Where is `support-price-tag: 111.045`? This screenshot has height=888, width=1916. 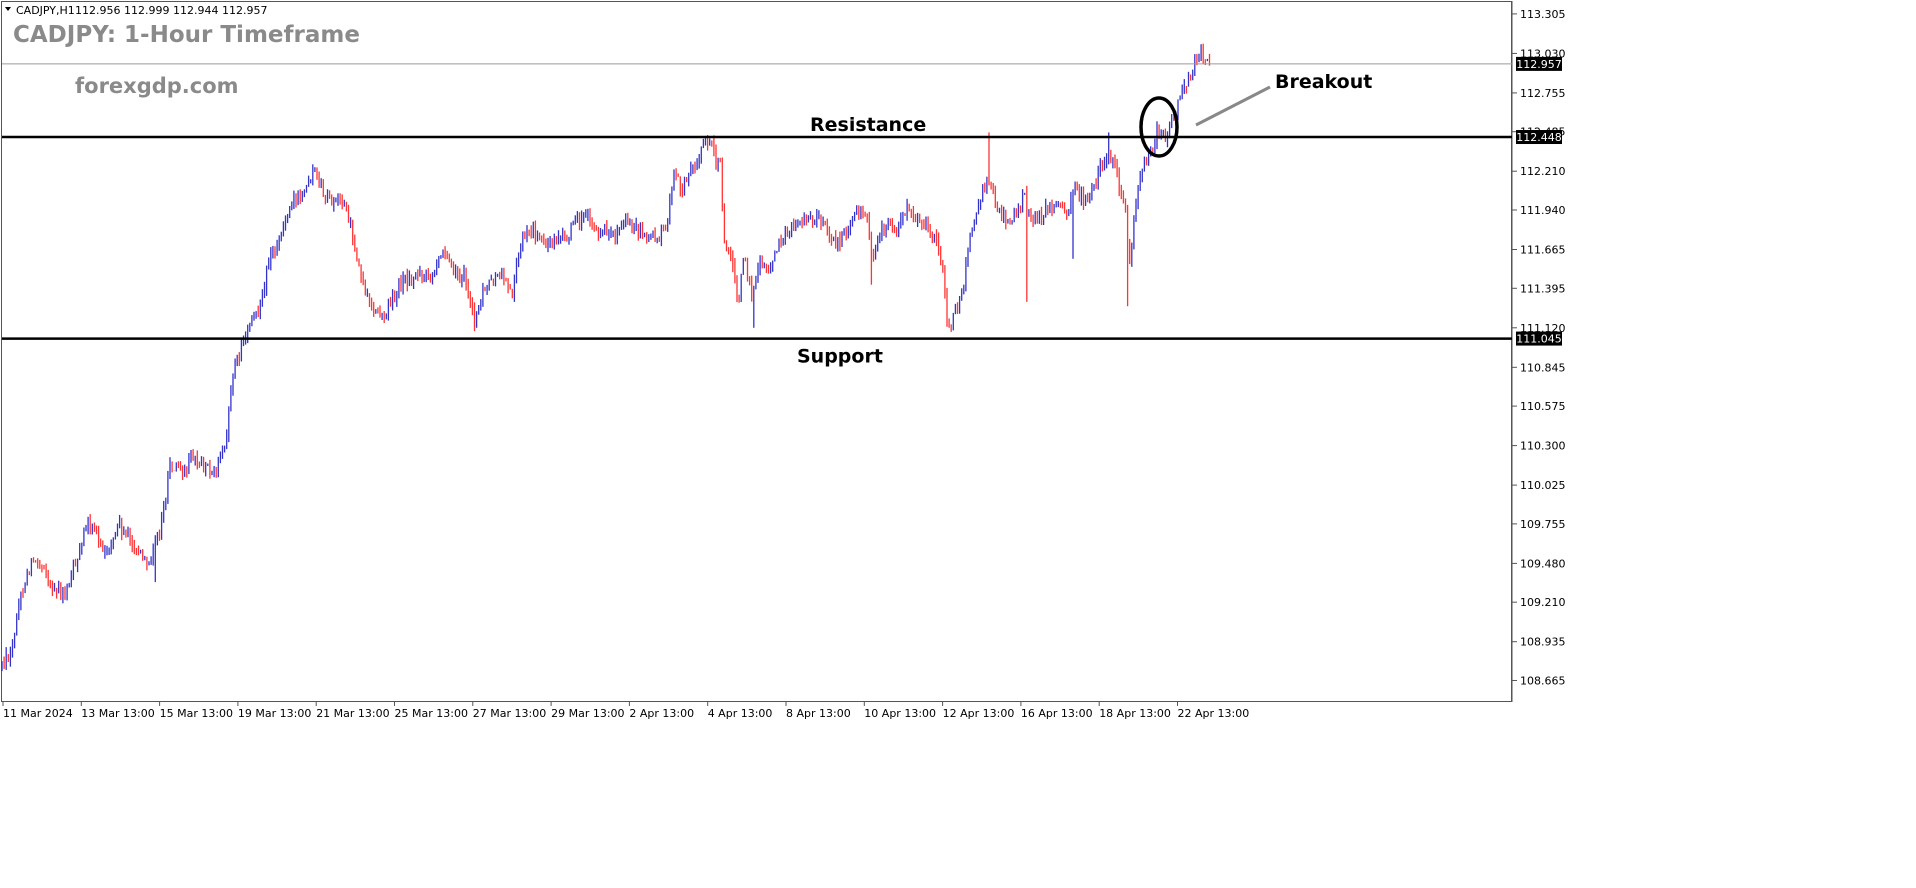
support-price-tag: 111.045 is located at coordinates (1539, 338).